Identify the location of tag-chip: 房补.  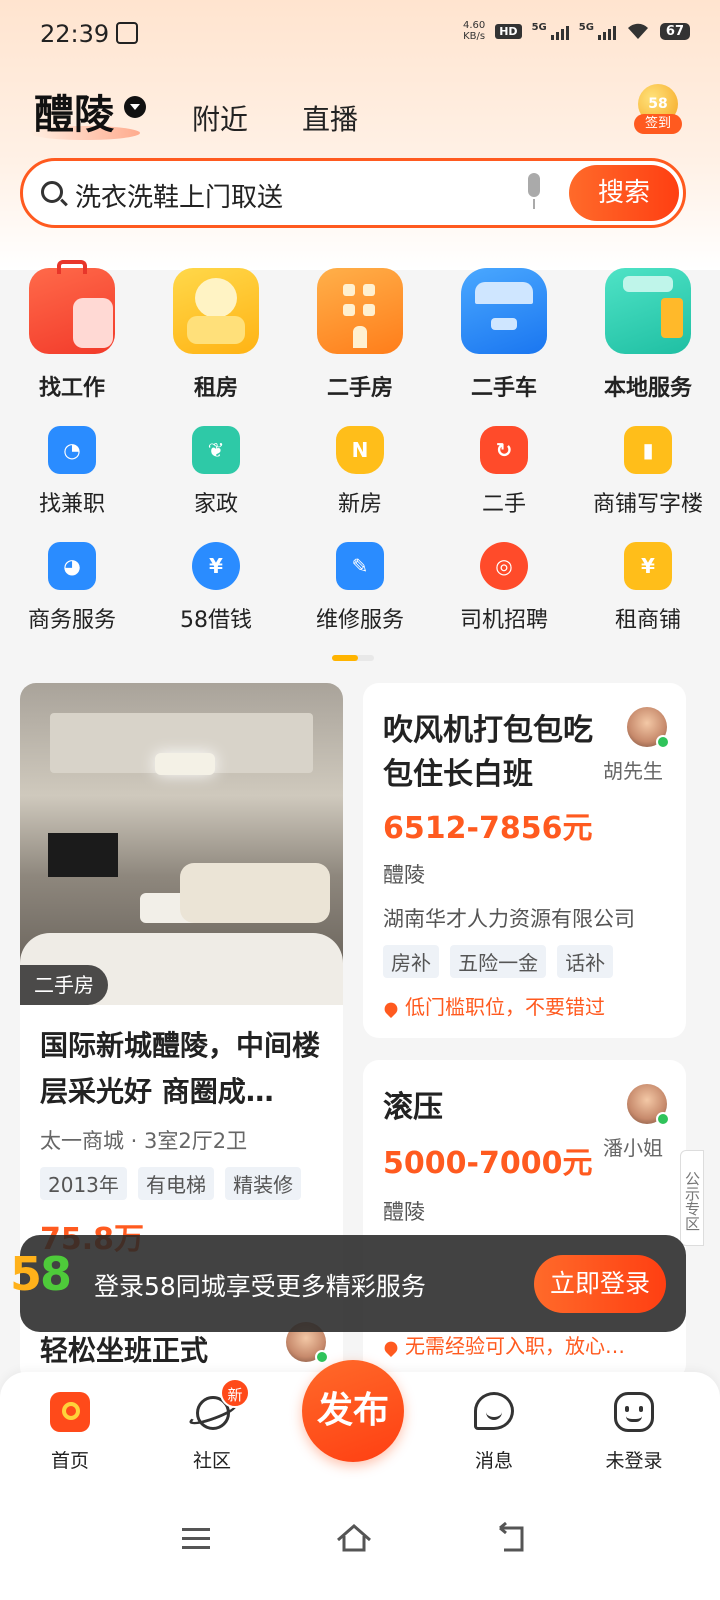
(411, 961).